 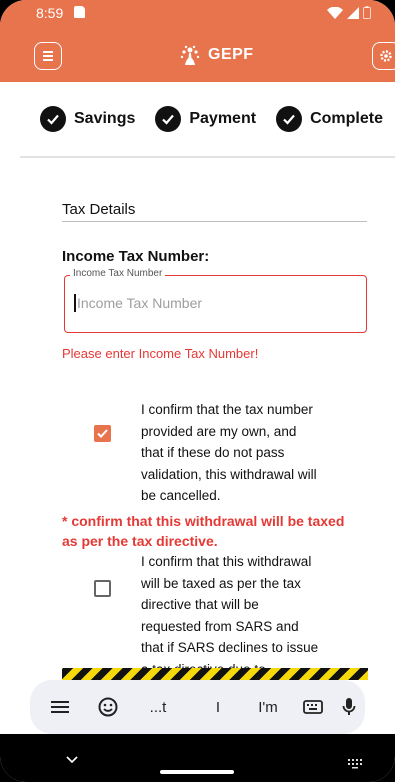 I want to click on battery-icon, so click(x=367, y=12).